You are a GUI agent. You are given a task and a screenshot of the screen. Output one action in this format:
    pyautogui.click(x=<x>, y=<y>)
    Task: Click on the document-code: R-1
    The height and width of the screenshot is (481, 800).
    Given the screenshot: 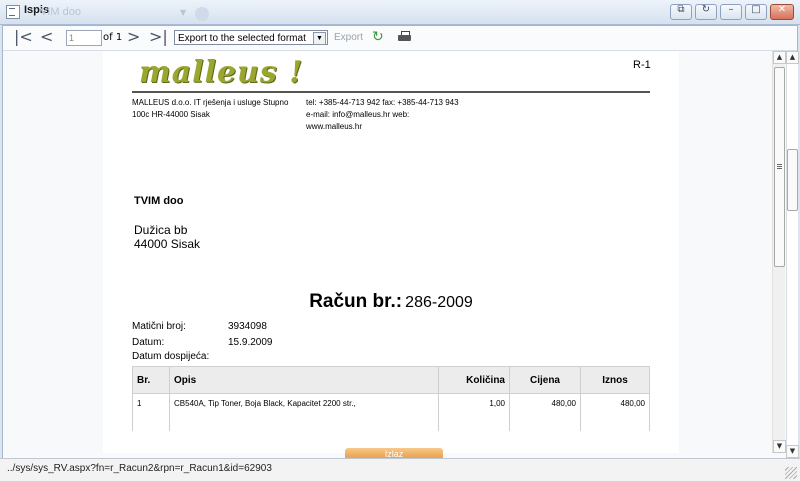 What is the action you would take?
    pyautogui.click(x=642, y=65)
    